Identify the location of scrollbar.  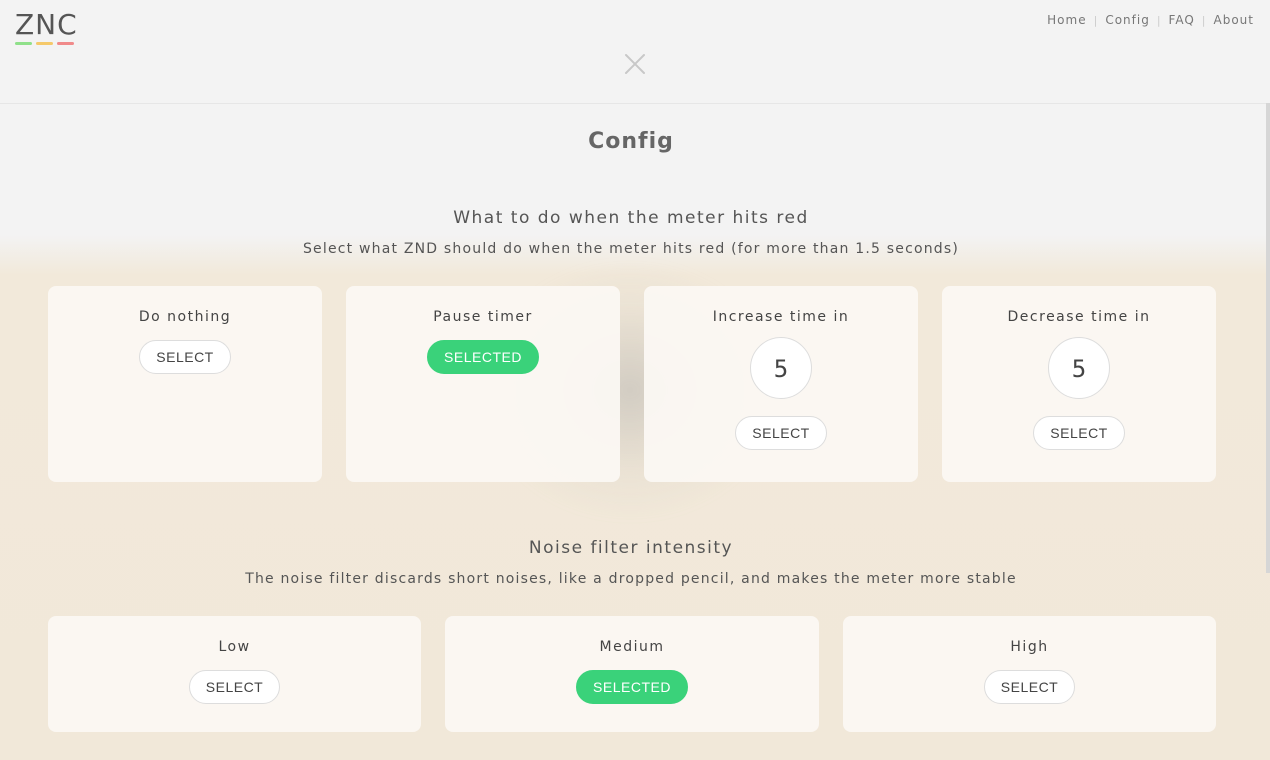
(1268, 338).